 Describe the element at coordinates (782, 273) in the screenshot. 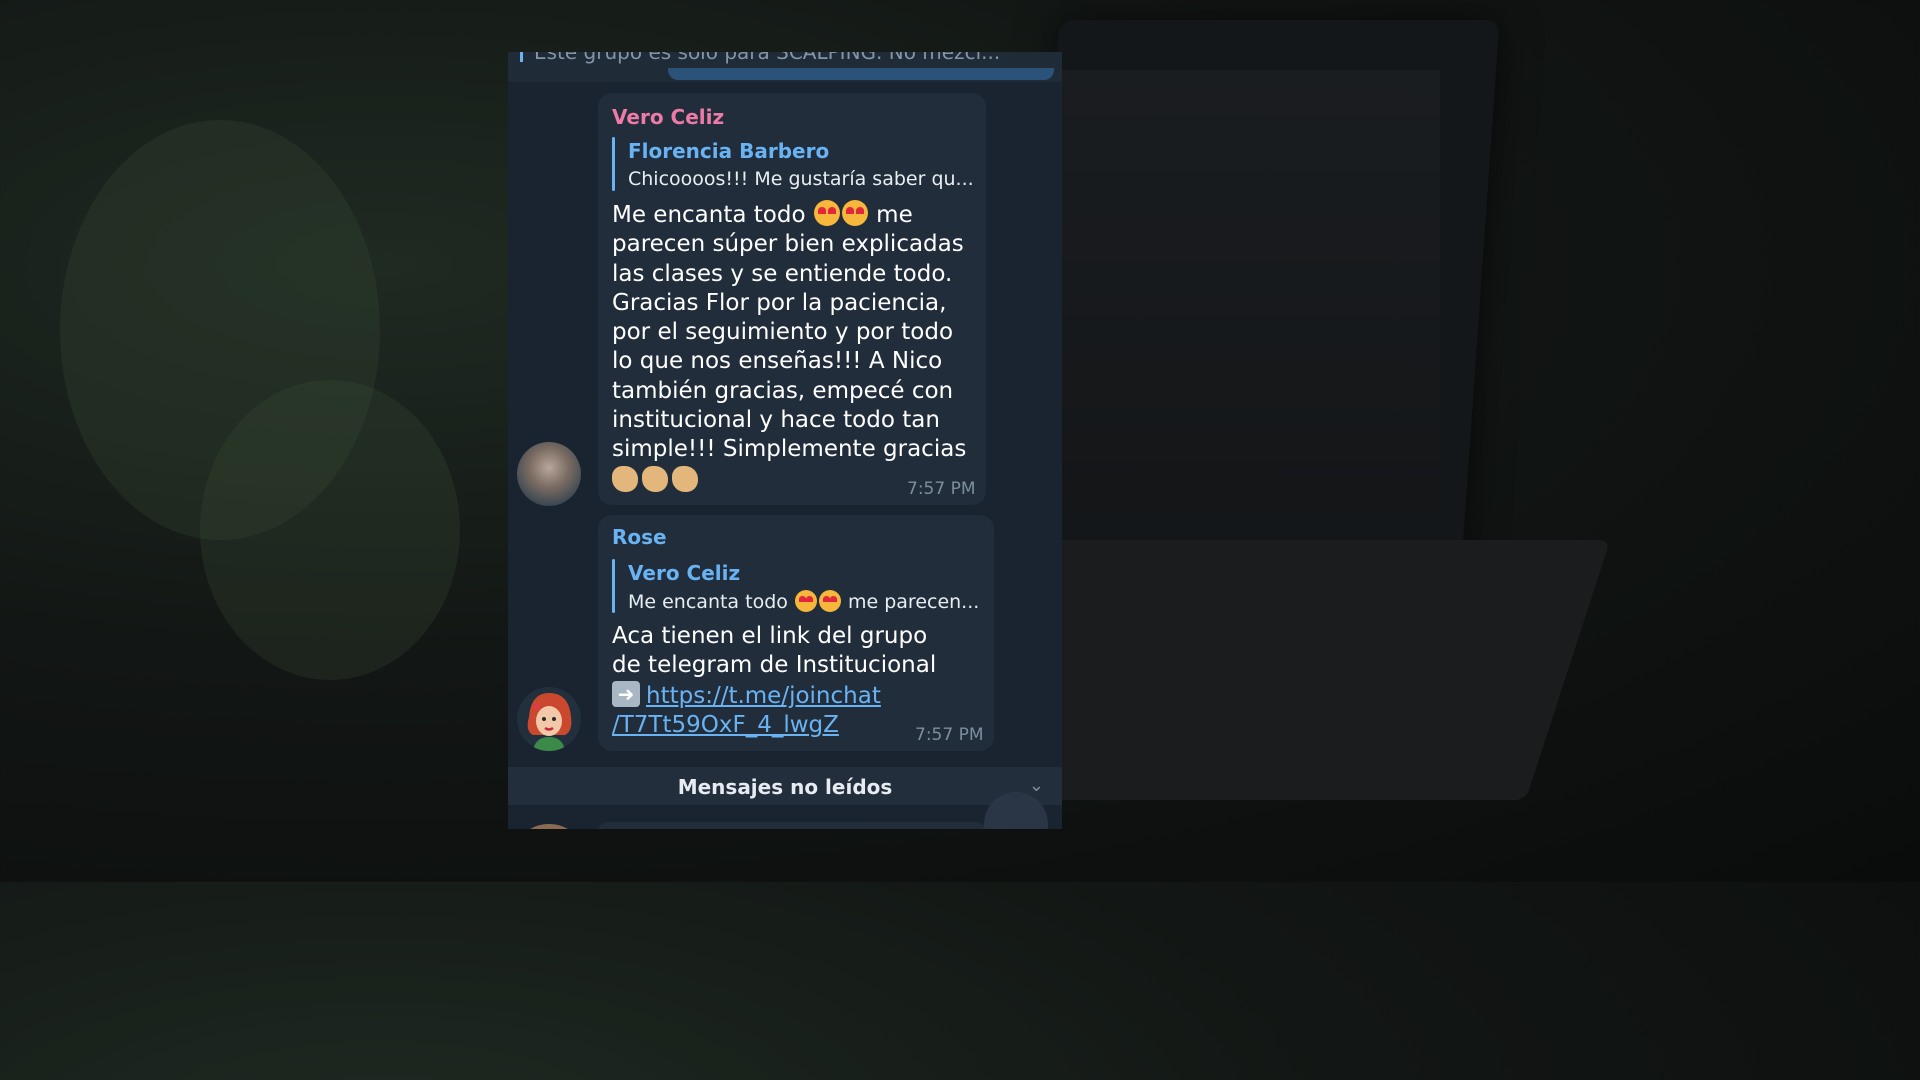

I see `message-line: las clases y se entiende todo.` at that location.